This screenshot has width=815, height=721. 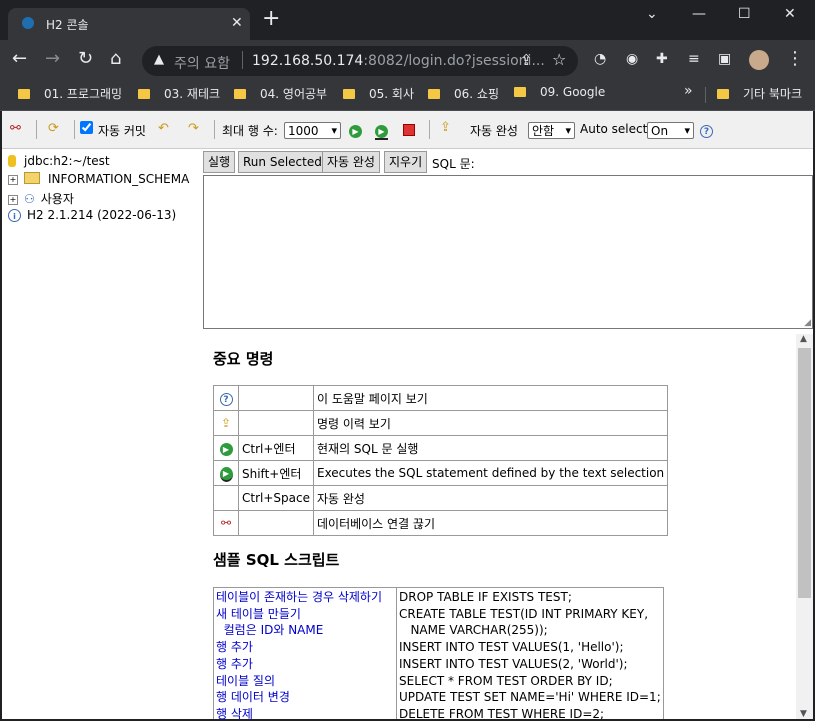 I want to click on sample-code-line: DELETE FROM TEST WHERE ID=2;, so click(x=502, y=712).